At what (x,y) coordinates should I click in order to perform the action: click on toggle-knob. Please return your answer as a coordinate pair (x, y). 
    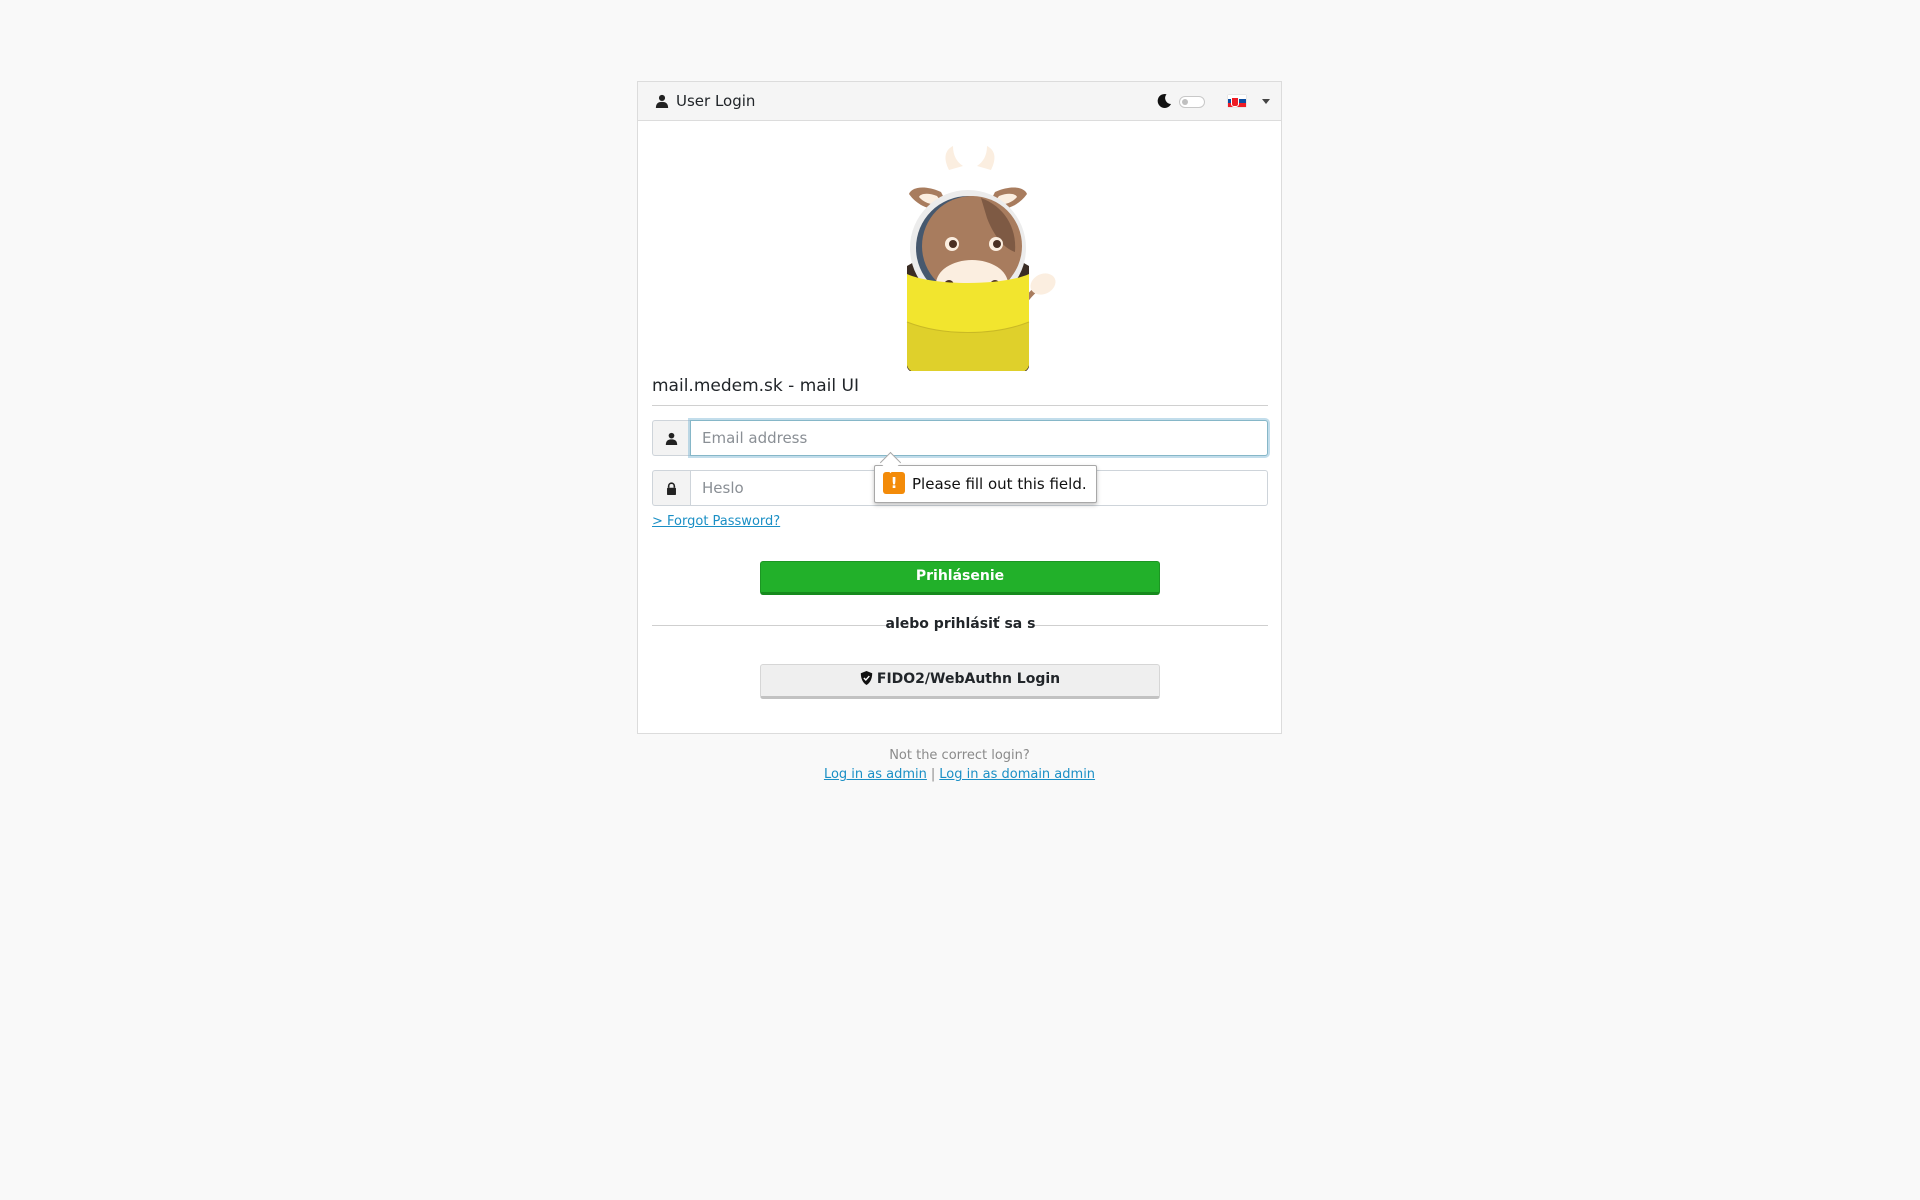
    Looking at the image, I should click on (1185, 102).